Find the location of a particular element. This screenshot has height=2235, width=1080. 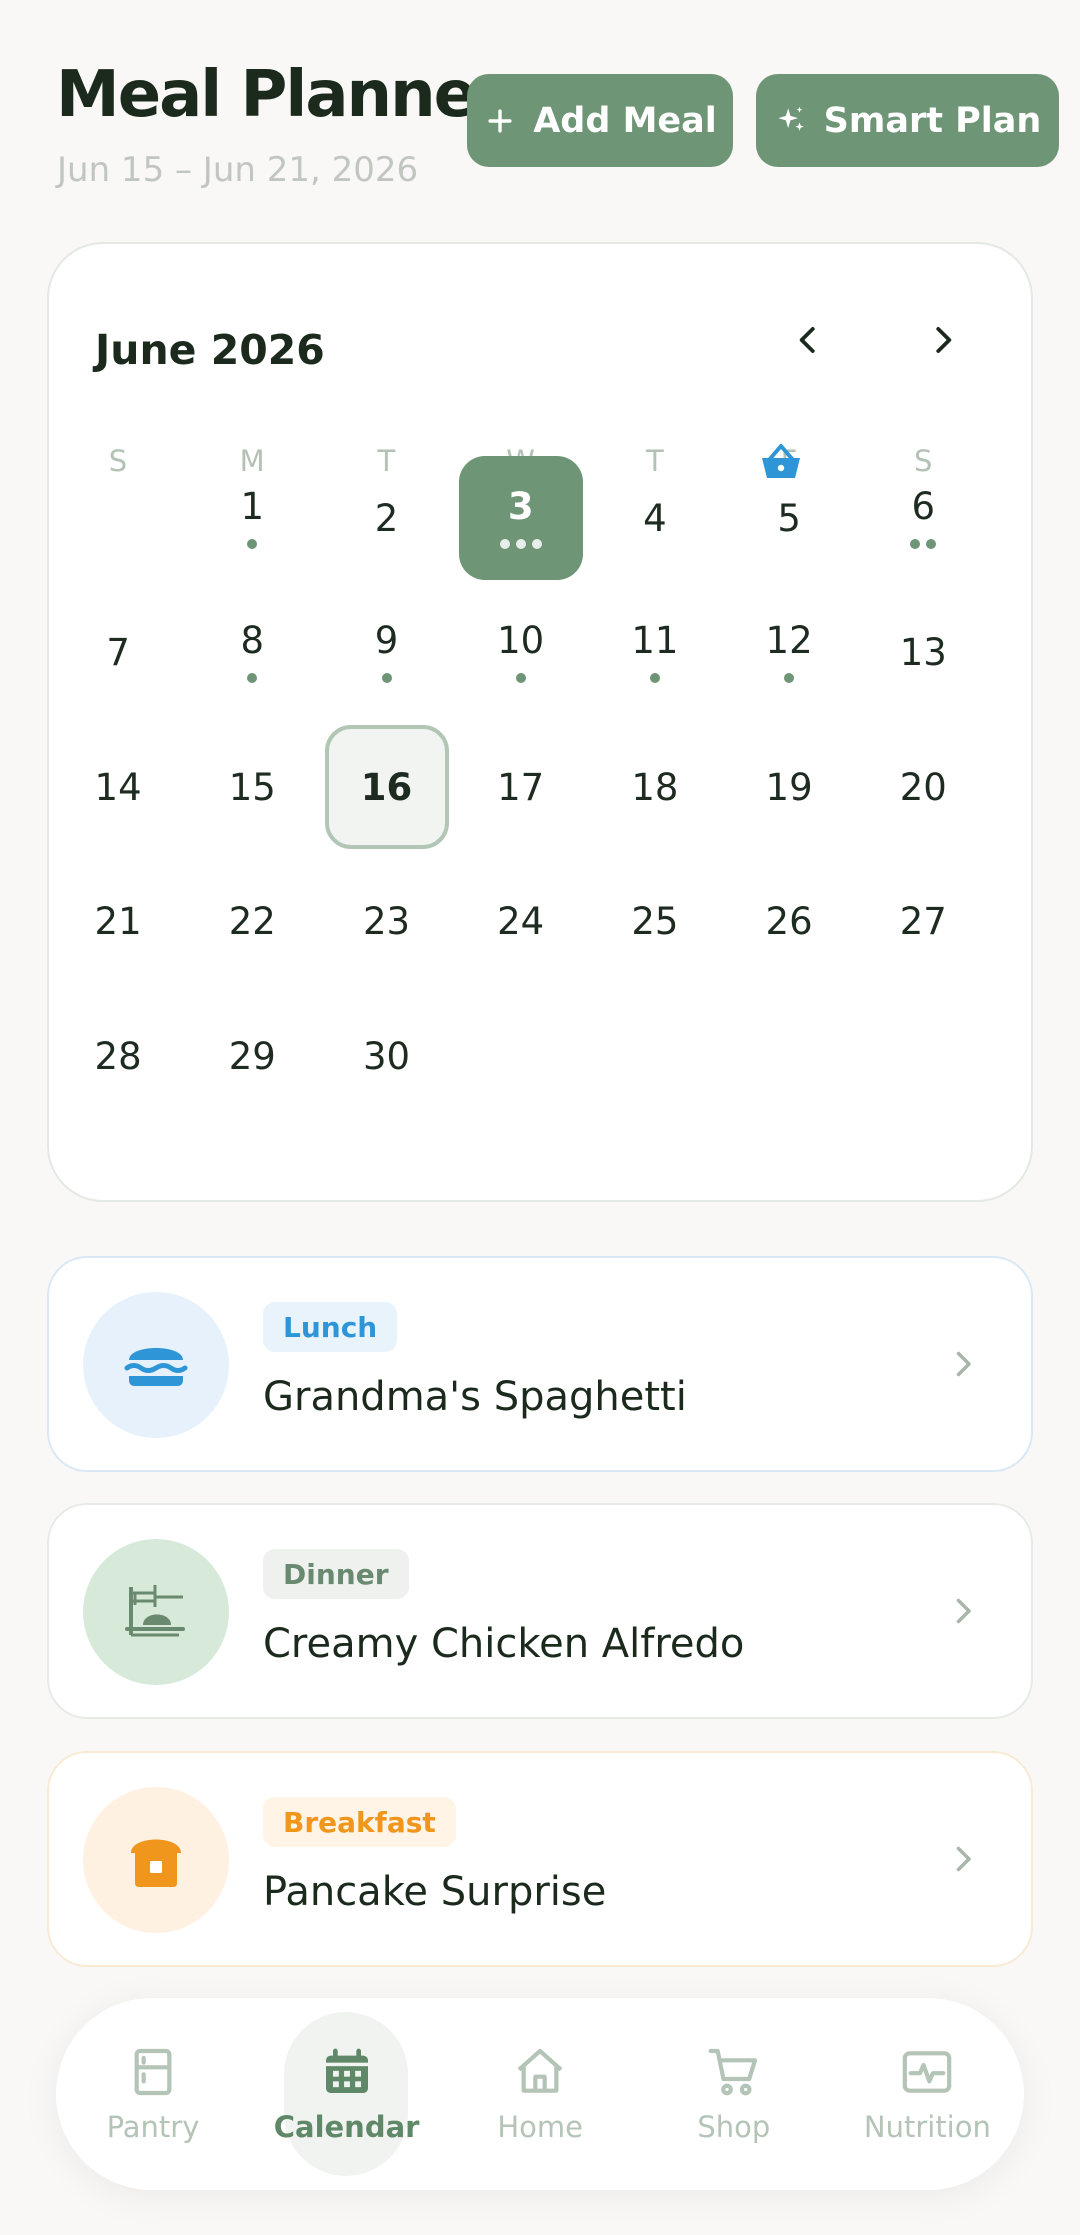

day-number: 18 is located at coordinates (655, 787).